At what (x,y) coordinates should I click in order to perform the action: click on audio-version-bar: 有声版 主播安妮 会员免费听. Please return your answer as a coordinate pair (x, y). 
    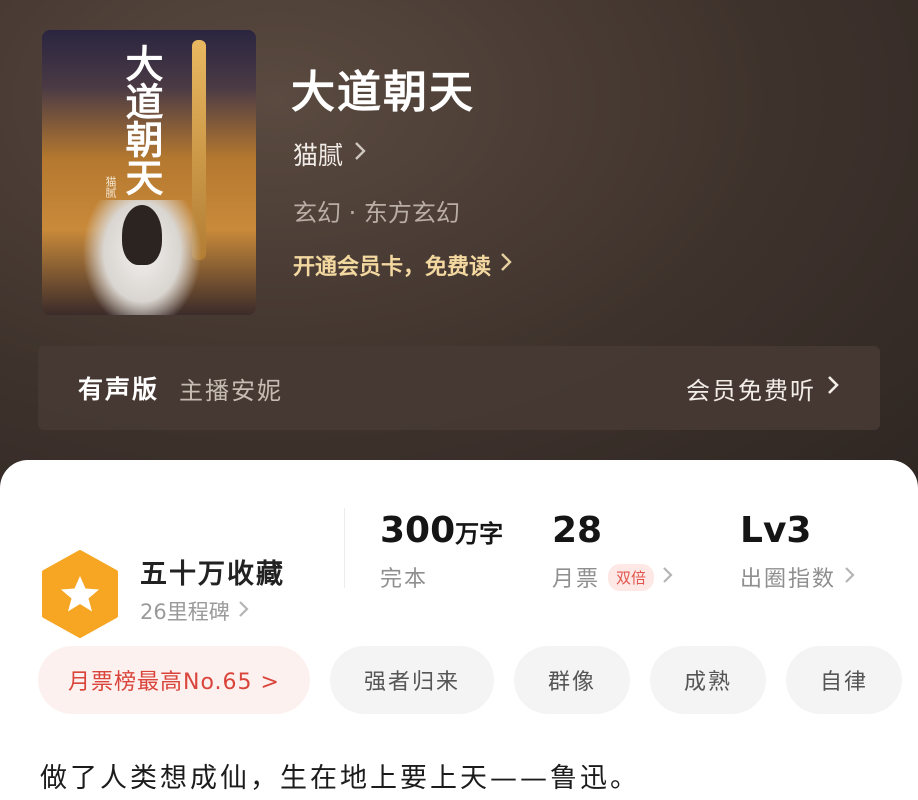
    Looking at the image, I should click on (459, 388).